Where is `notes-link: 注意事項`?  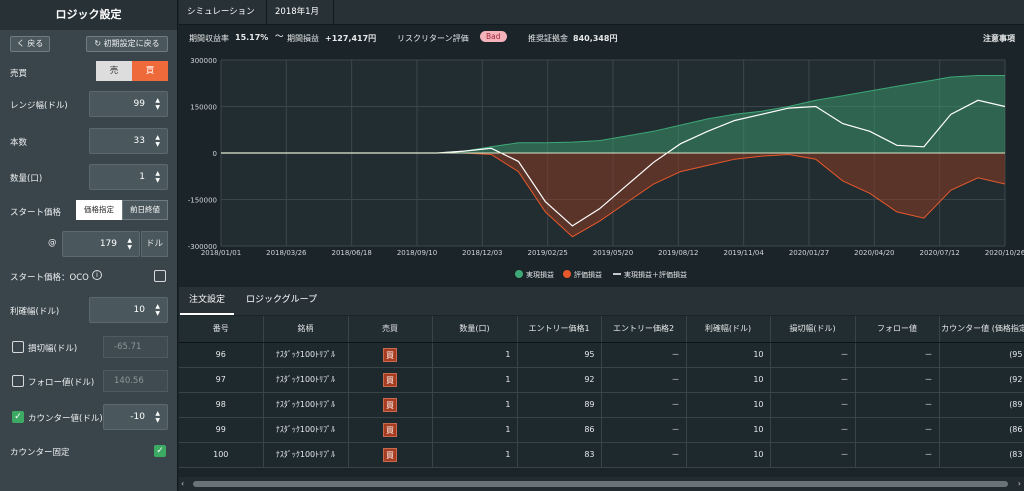
notes-link: 注意事項 is located at coordinates (999, 38).